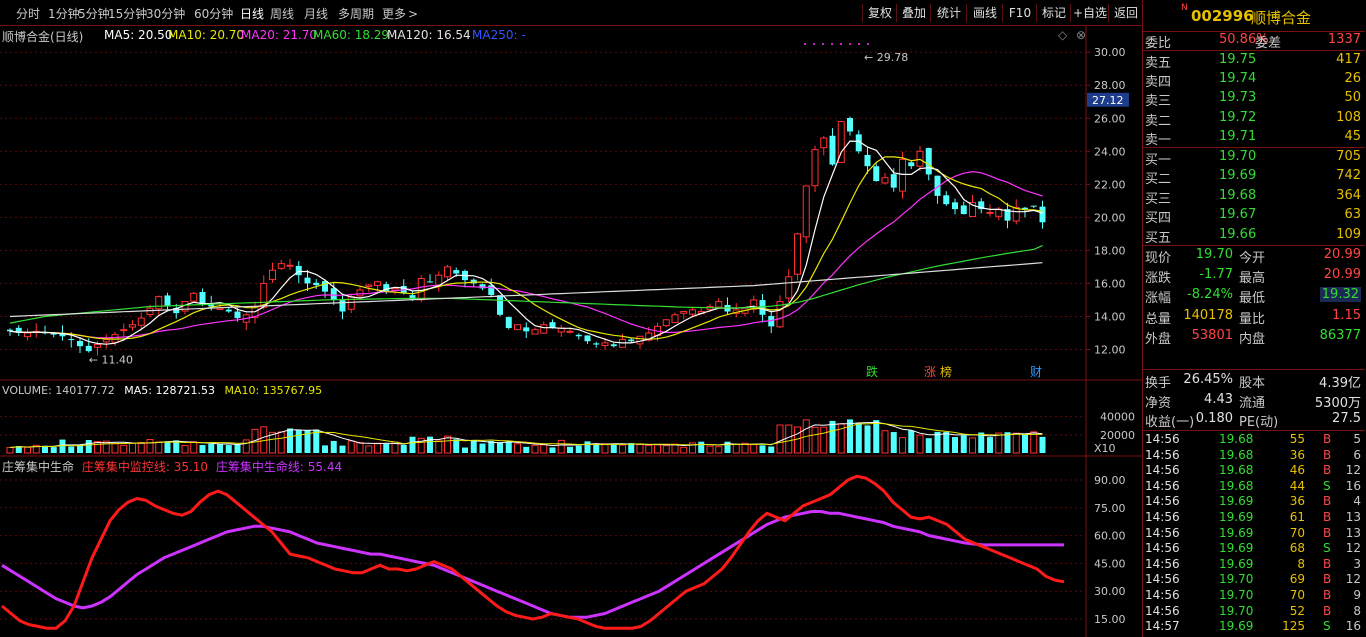 Image resolution: width=1366 pixels, height=637 pixels. Describe the element at coordinates (1254, 119) in the screenshot. I see `ask-row: 卖二 19.72 108` at that location.